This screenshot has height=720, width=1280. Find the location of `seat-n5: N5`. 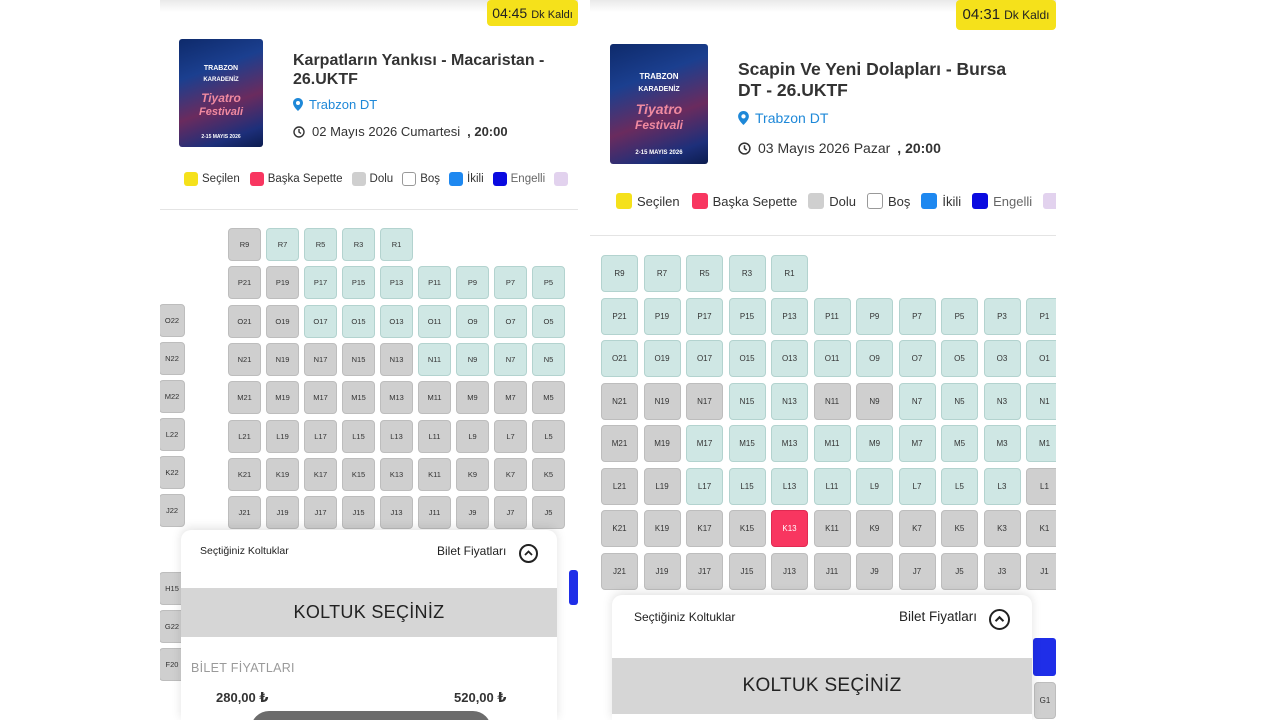

seat-n5: N5 is located at coordinates (959, 401).